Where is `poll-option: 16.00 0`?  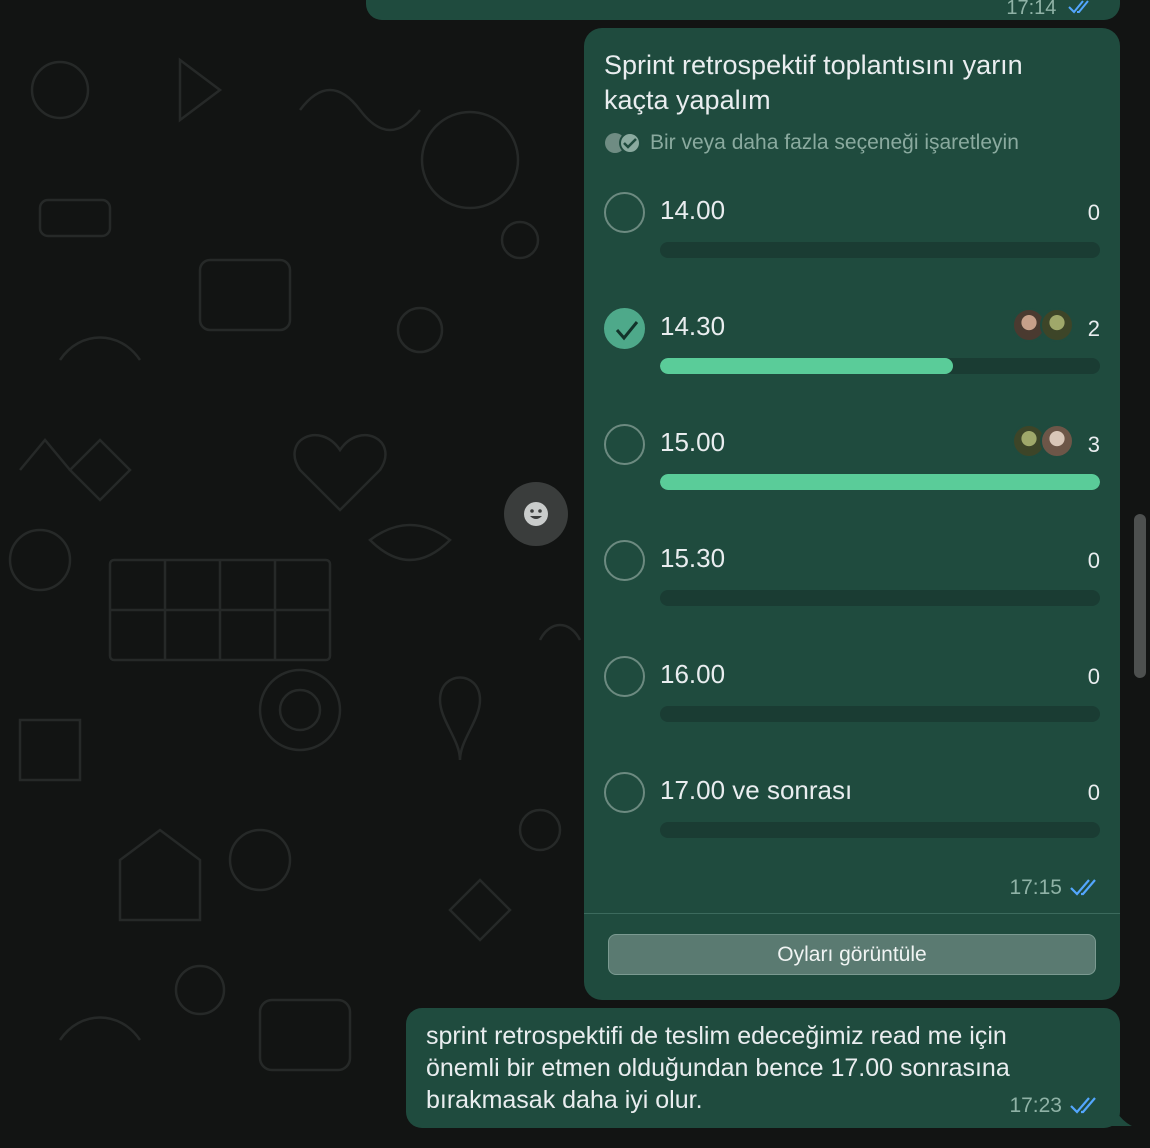
poll-option: 16.00 0 is located at coordinates (852, 712).